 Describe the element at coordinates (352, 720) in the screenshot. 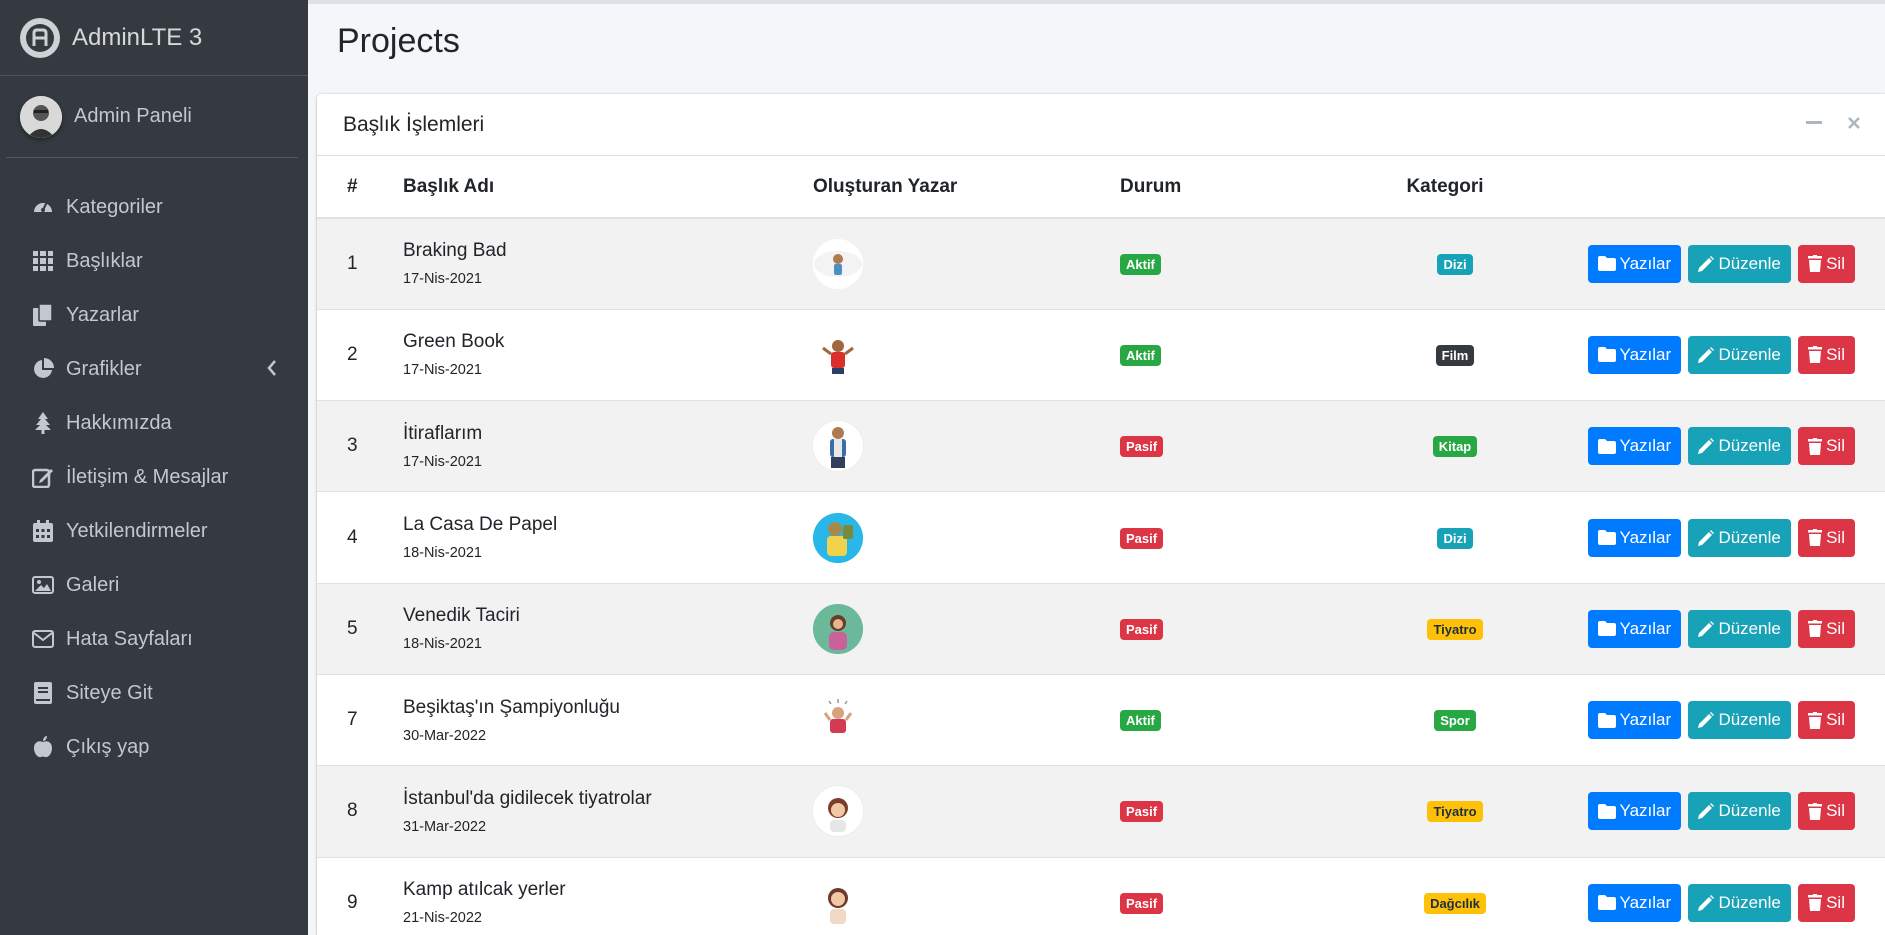

I see `row-num: 7` at that location.